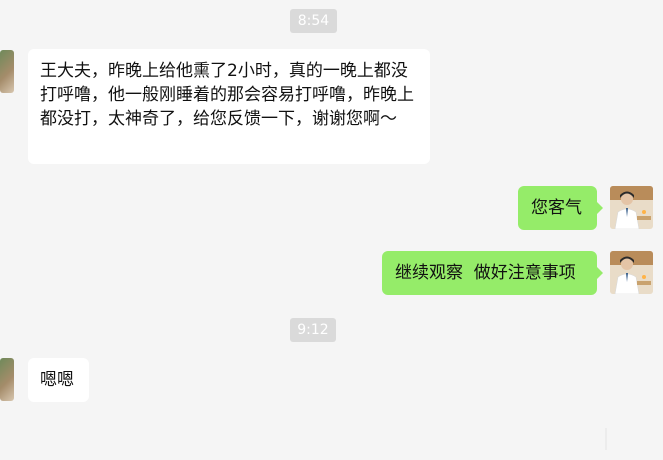 Image resolution: width=663 pixels, height=460 pixels. Describe the element at coordinates (492, 273) in the screenshot. I see `message-bubble-sent: 继续观察 做好注意事项` at that location.